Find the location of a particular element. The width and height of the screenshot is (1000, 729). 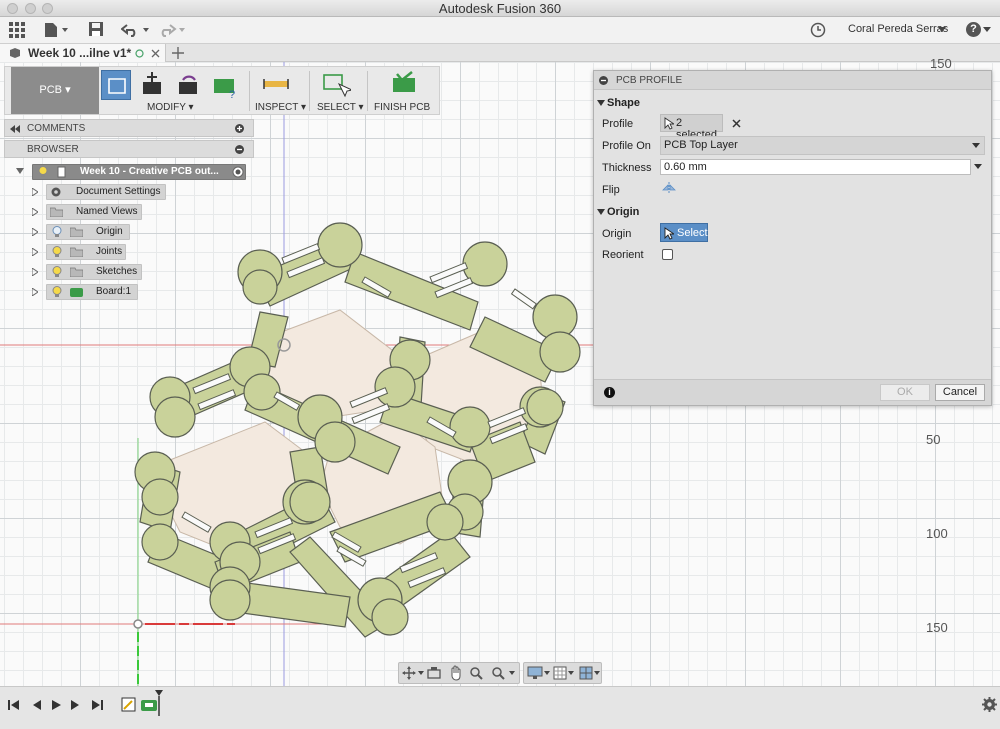

thickness-label: Thickness is located at coordinates (627, 168).